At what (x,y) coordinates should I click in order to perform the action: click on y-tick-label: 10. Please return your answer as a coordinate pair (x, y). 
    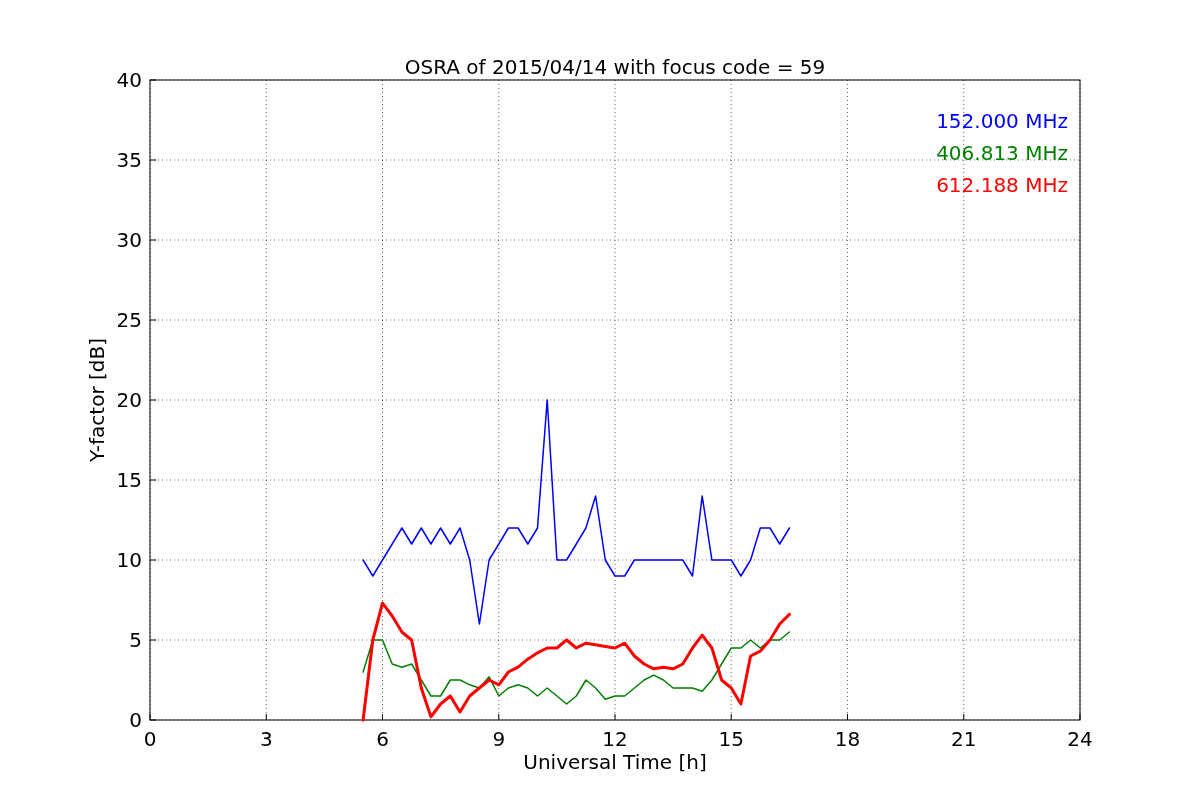
    Looking at the image, I should click on (129, 560).